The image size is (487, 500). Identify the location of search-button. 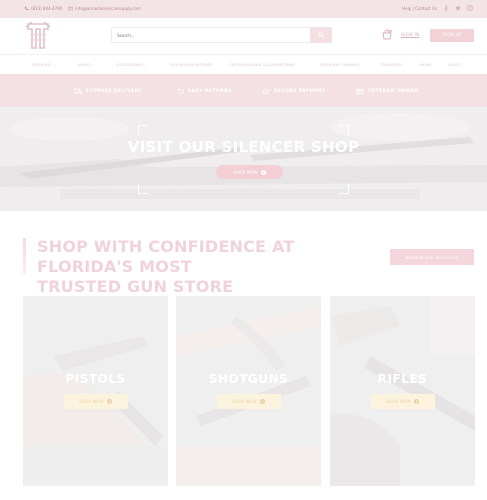
(321, 35).